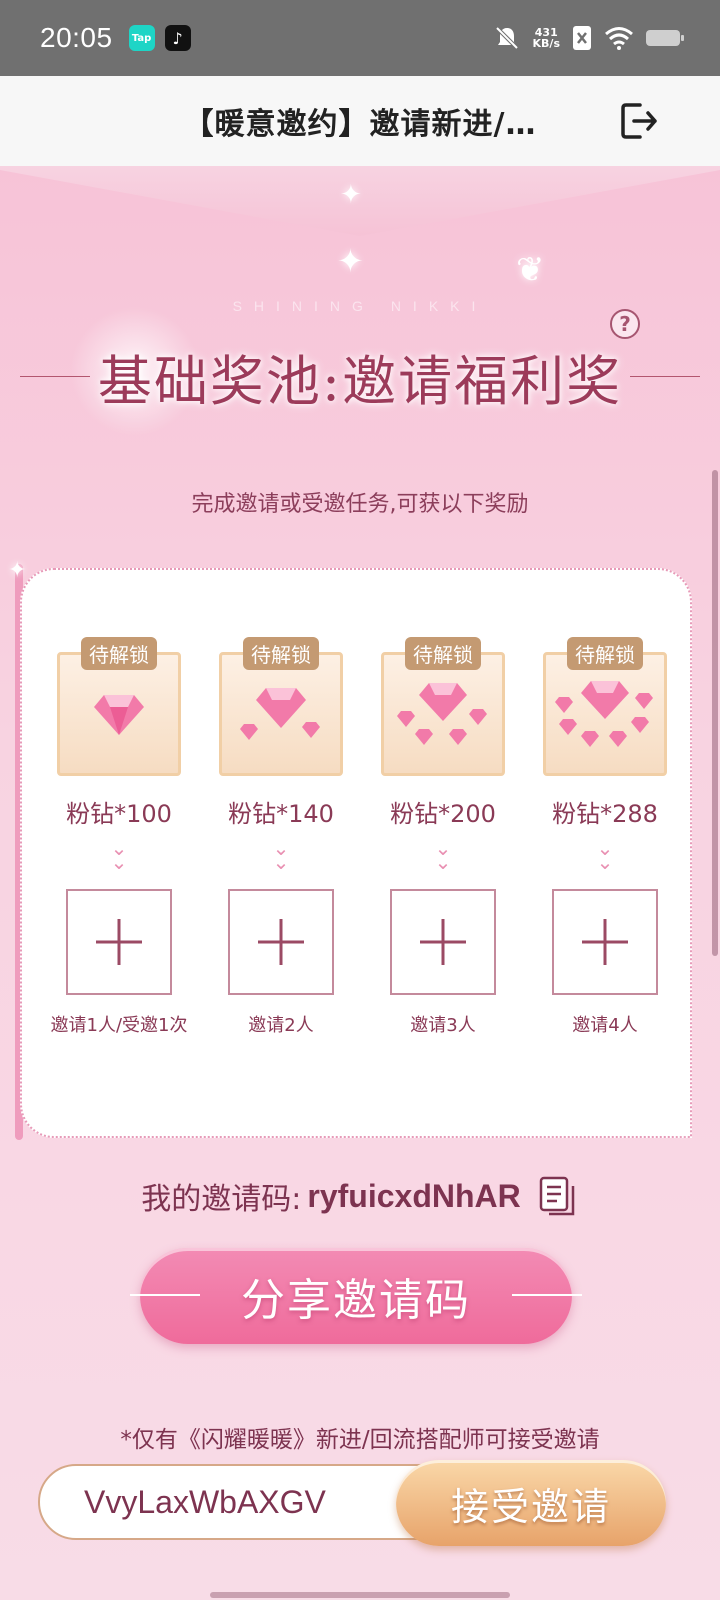  What do you see at coordinates (76, 37) in the screenshot?
I see `status-time: 20:05` at bounding box center [76, 37].